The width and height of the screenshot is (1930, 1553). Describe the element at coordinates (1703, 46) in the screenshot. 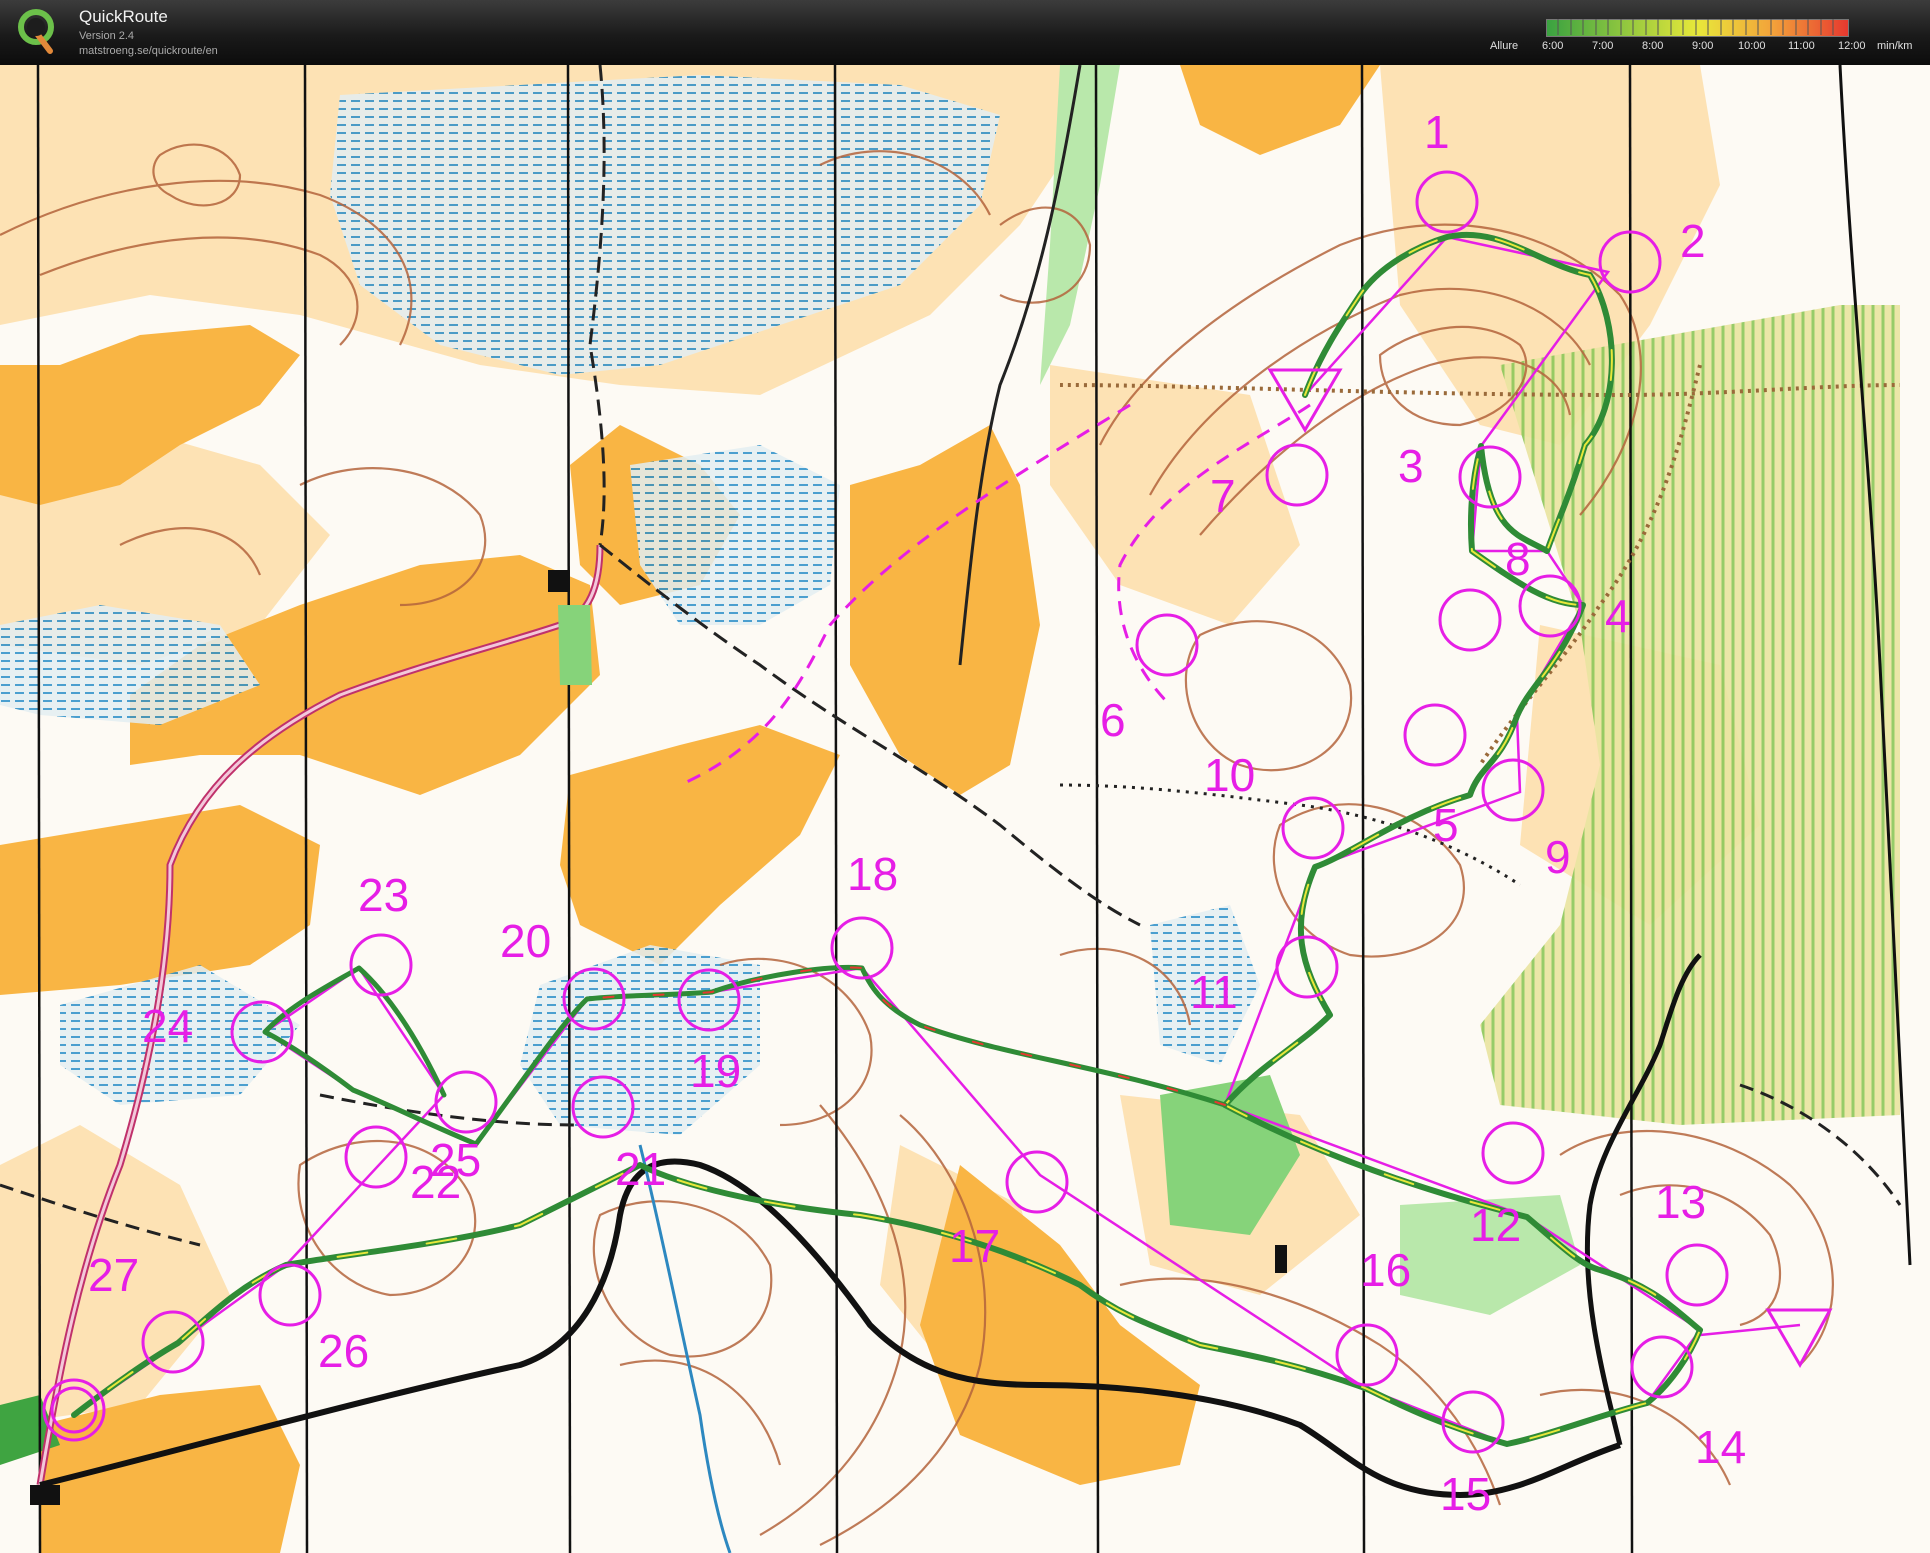

I see `pace-tick-label: 9:00` at that location.